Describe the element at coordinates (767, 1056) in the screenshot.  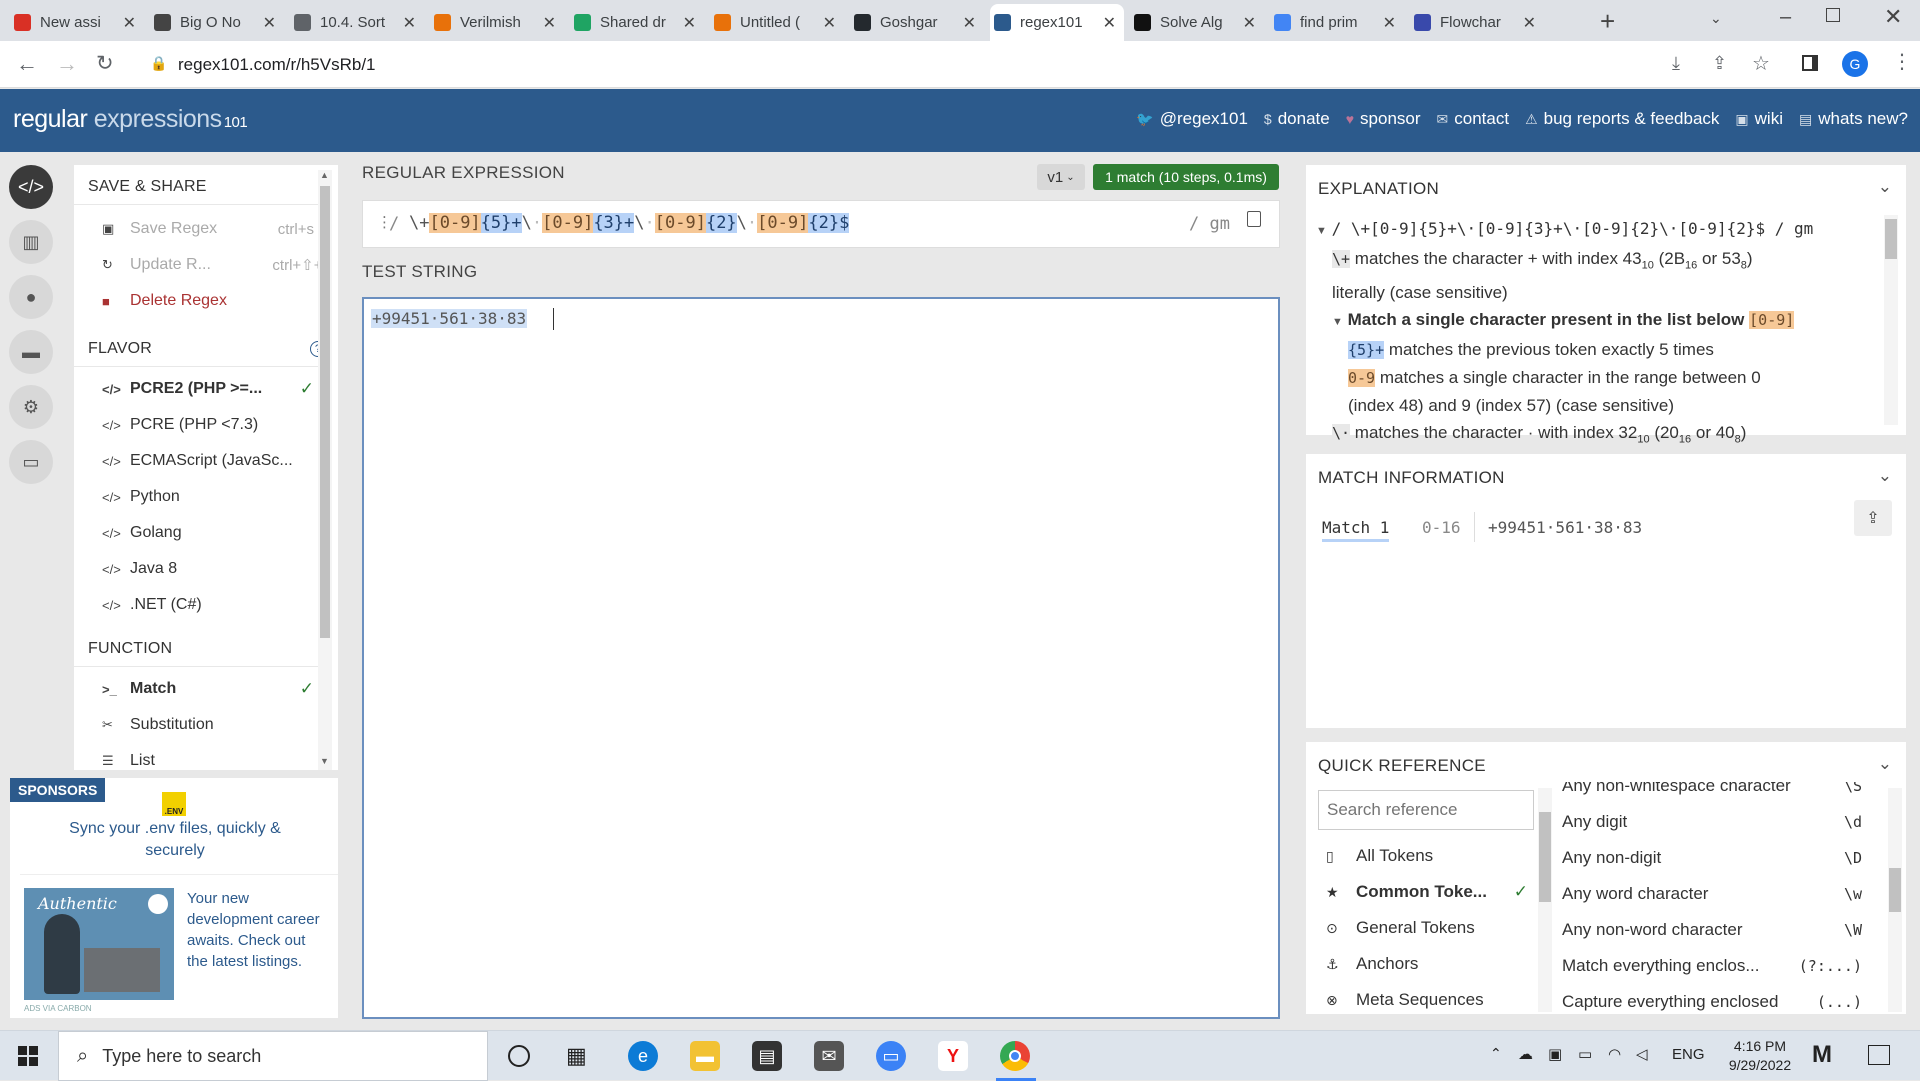
I see `store-icon: ▤` at that location.